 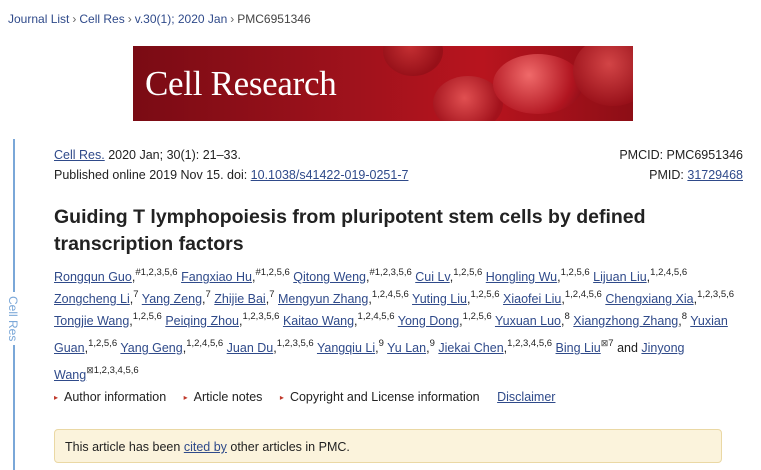 I want to click on notice-suffix: other articles in PMC., so click(x=288, y=447).